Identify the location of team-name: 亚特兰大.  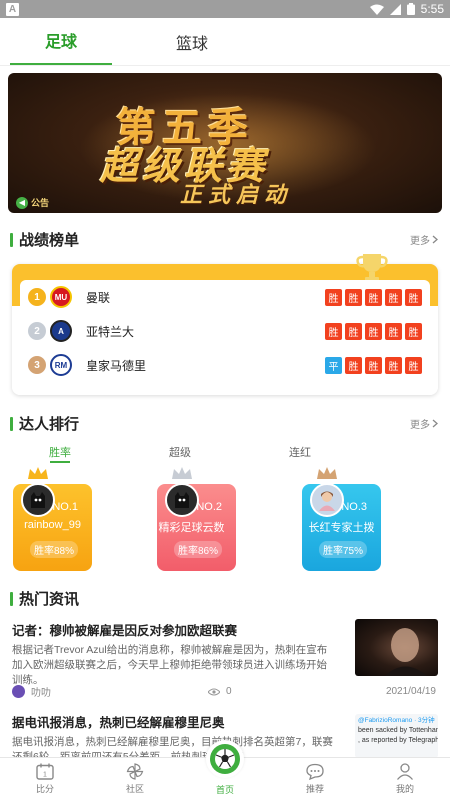
(110, 331).